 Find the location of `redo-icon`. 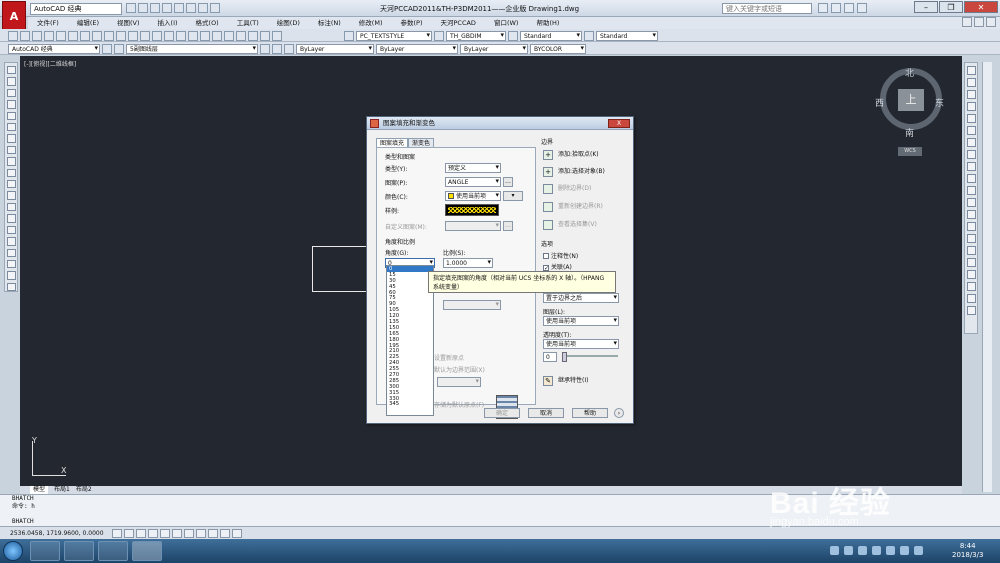

redo-icon is located at coordinates (203, 8).